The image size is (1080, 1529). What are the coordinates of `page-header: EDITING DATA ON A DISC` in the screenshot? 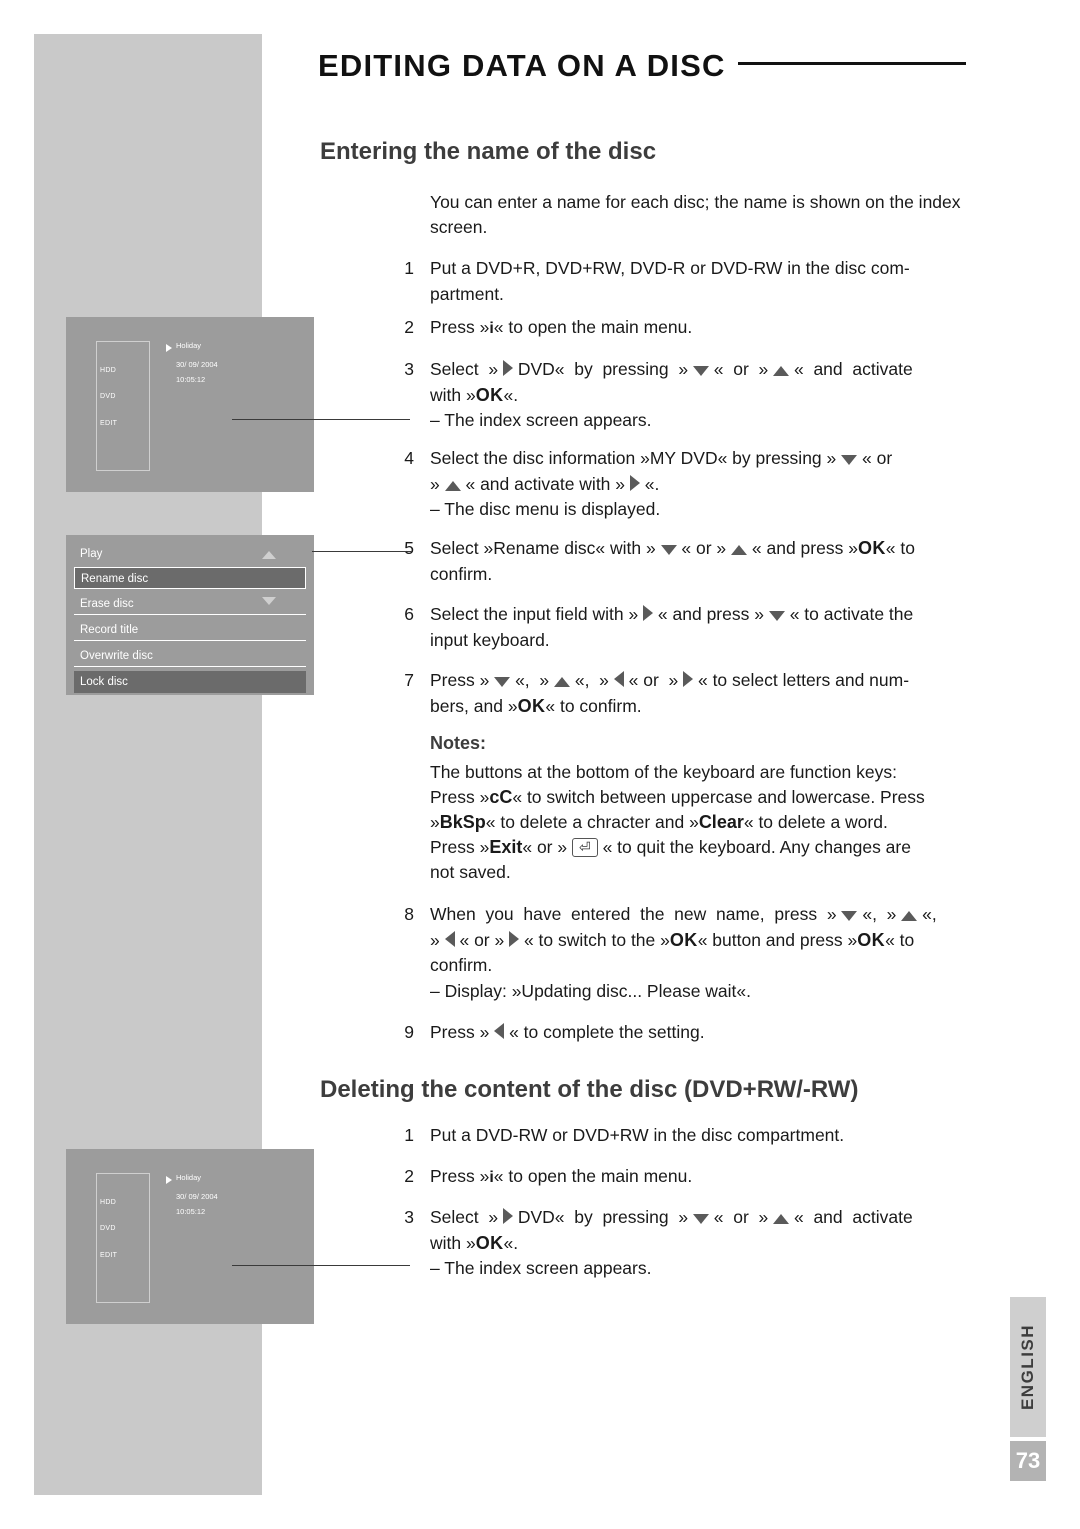 It's located at (678, 66).